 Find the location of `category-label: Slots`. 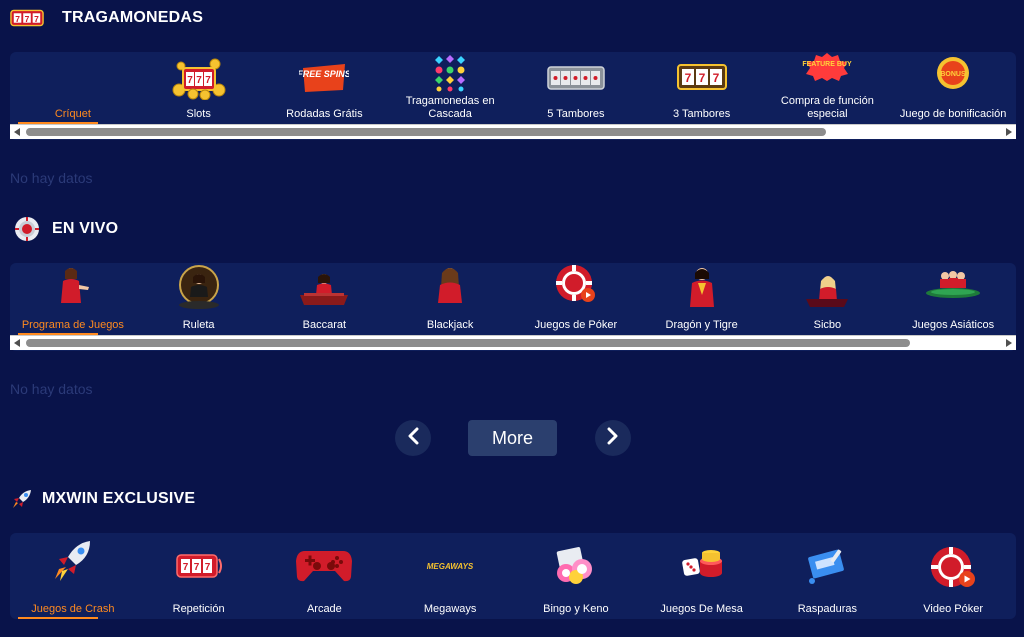

category-label: Slots is located at coordinates (198, 113).